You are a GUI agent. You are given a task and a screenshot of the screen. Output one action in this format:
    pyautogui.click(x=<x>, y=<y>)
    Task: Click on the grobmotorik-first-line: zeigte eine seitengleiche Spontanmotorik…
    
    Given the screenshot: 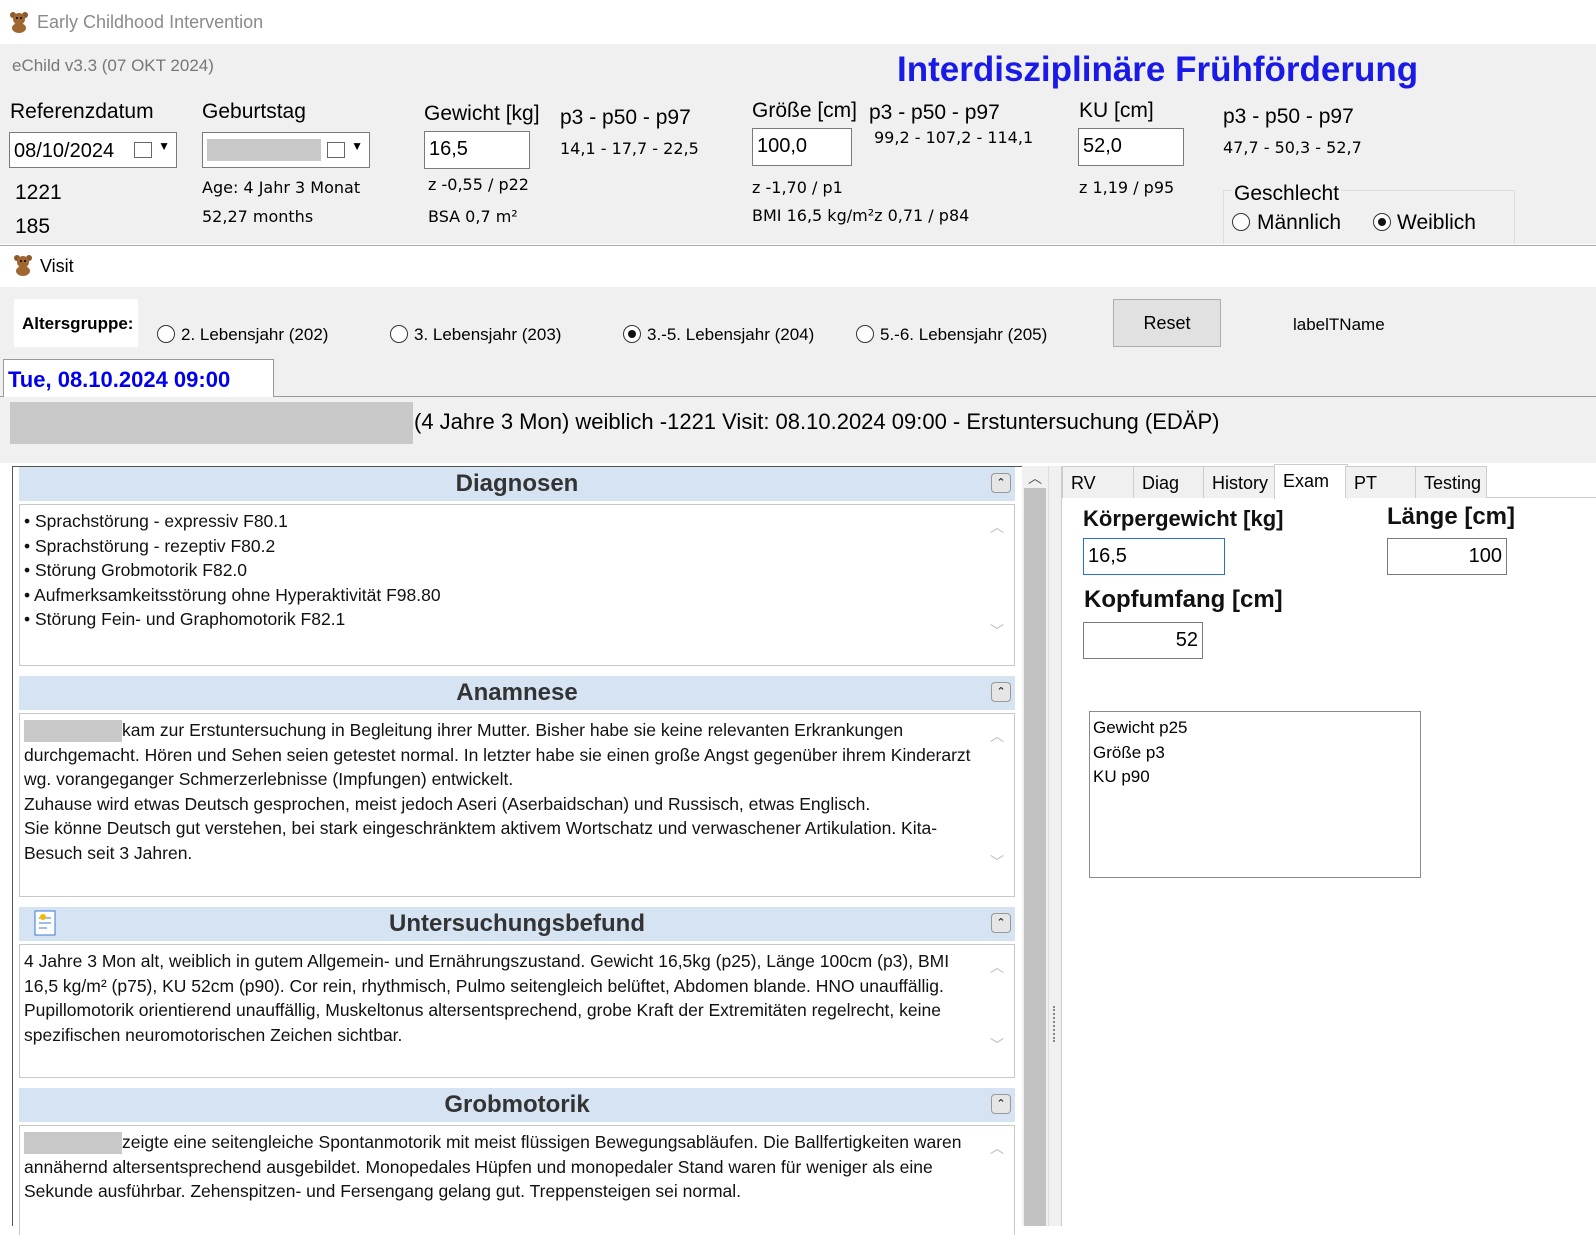 What is the action you would take?
    pyautogui.click(x=542, y=1142)
    